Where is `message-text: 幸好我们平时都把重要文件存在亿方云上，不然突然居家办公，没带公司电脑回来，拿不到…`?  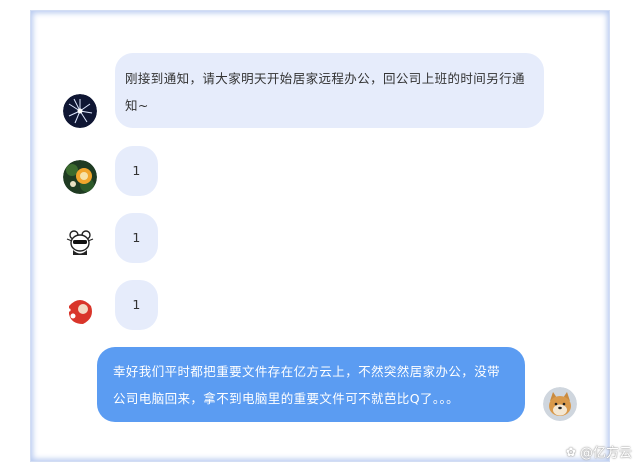 message-text: 幸好我们平时都把重要文件存在亿方云上，不然突然居家办公，没带公司电脑回来，拿不到… is located at coordinates (307, 385).